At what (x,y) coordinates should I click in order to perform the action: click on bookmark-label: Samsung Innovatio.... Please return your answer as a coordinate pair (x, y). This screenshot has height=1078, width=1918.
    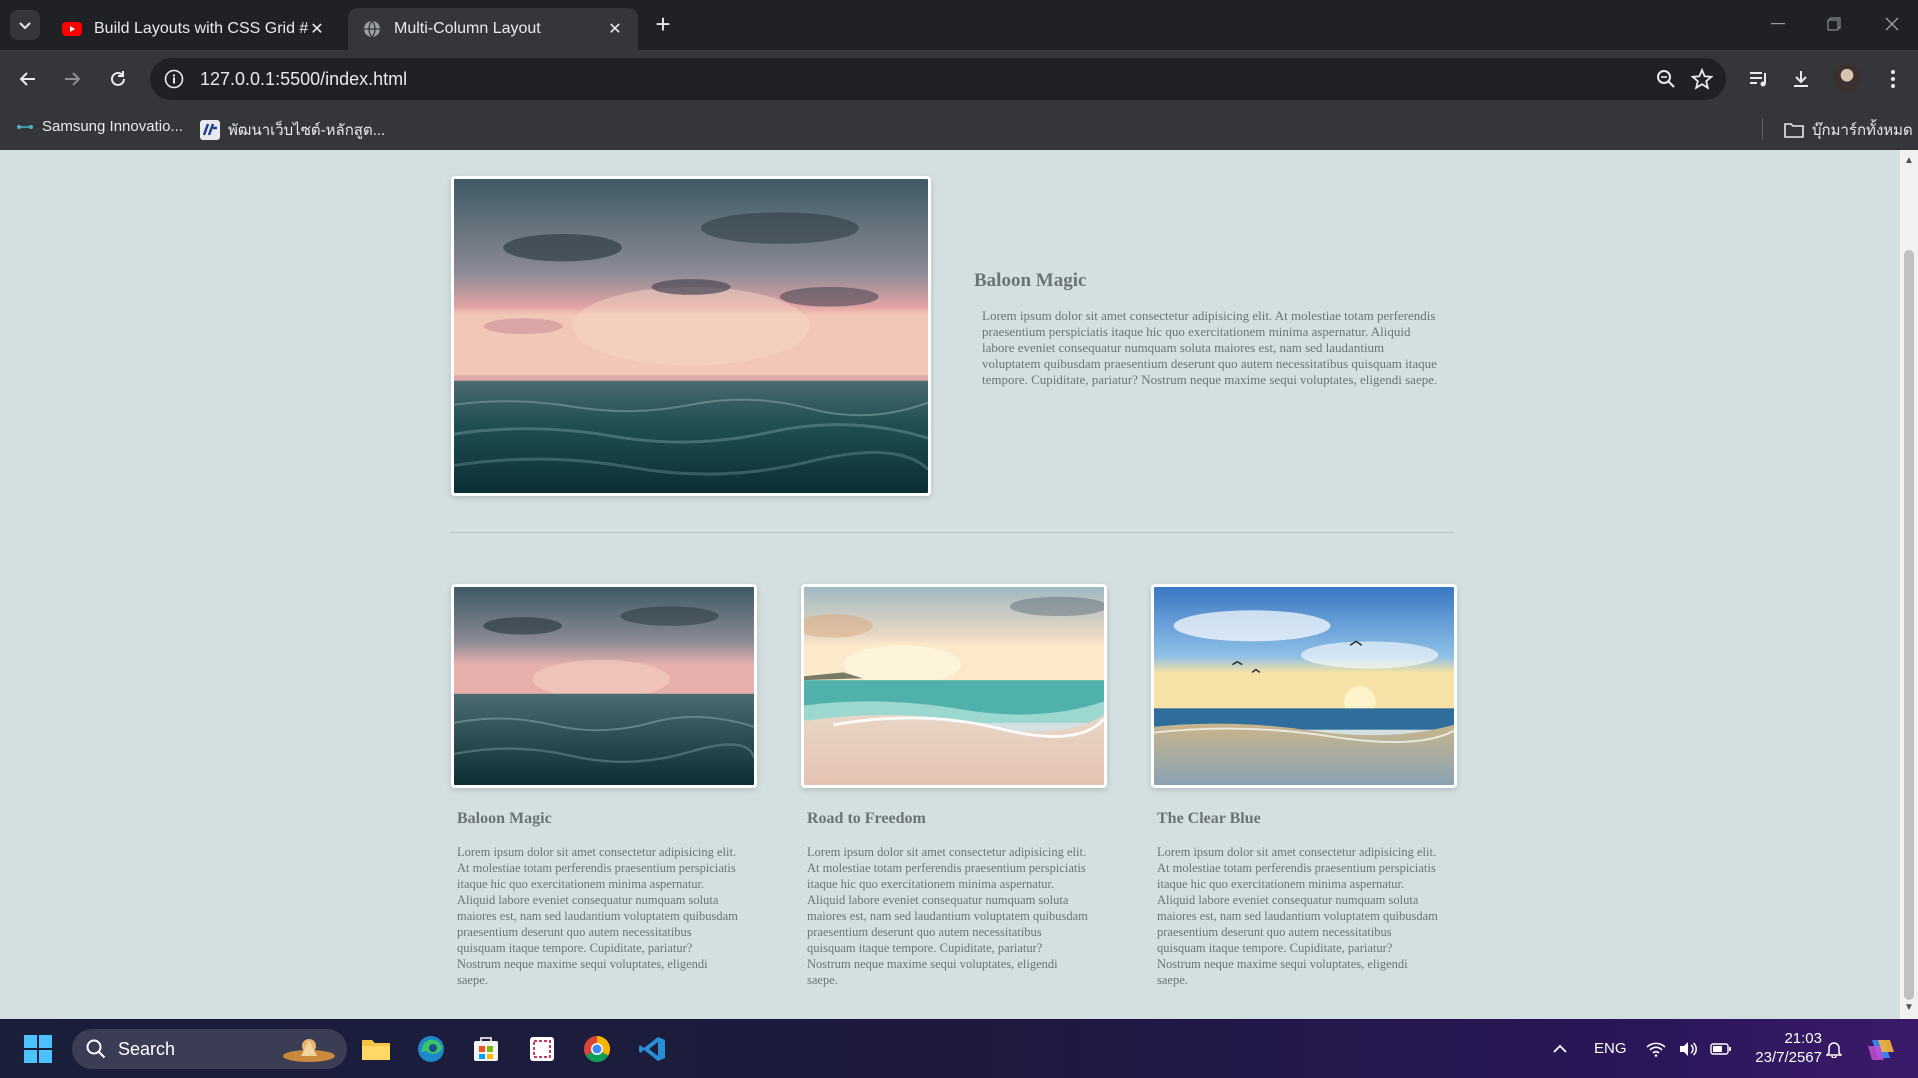
    Looking at the image, I should click on (112, 126).